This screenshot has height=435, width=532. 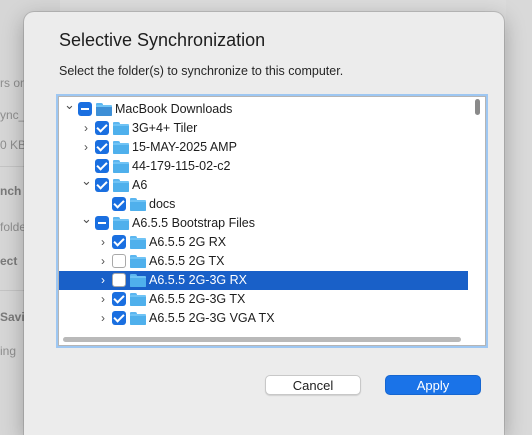 I want to click on folder-label: A6.5.5 2G-3G VGA TX, so click(x=212, y=318).